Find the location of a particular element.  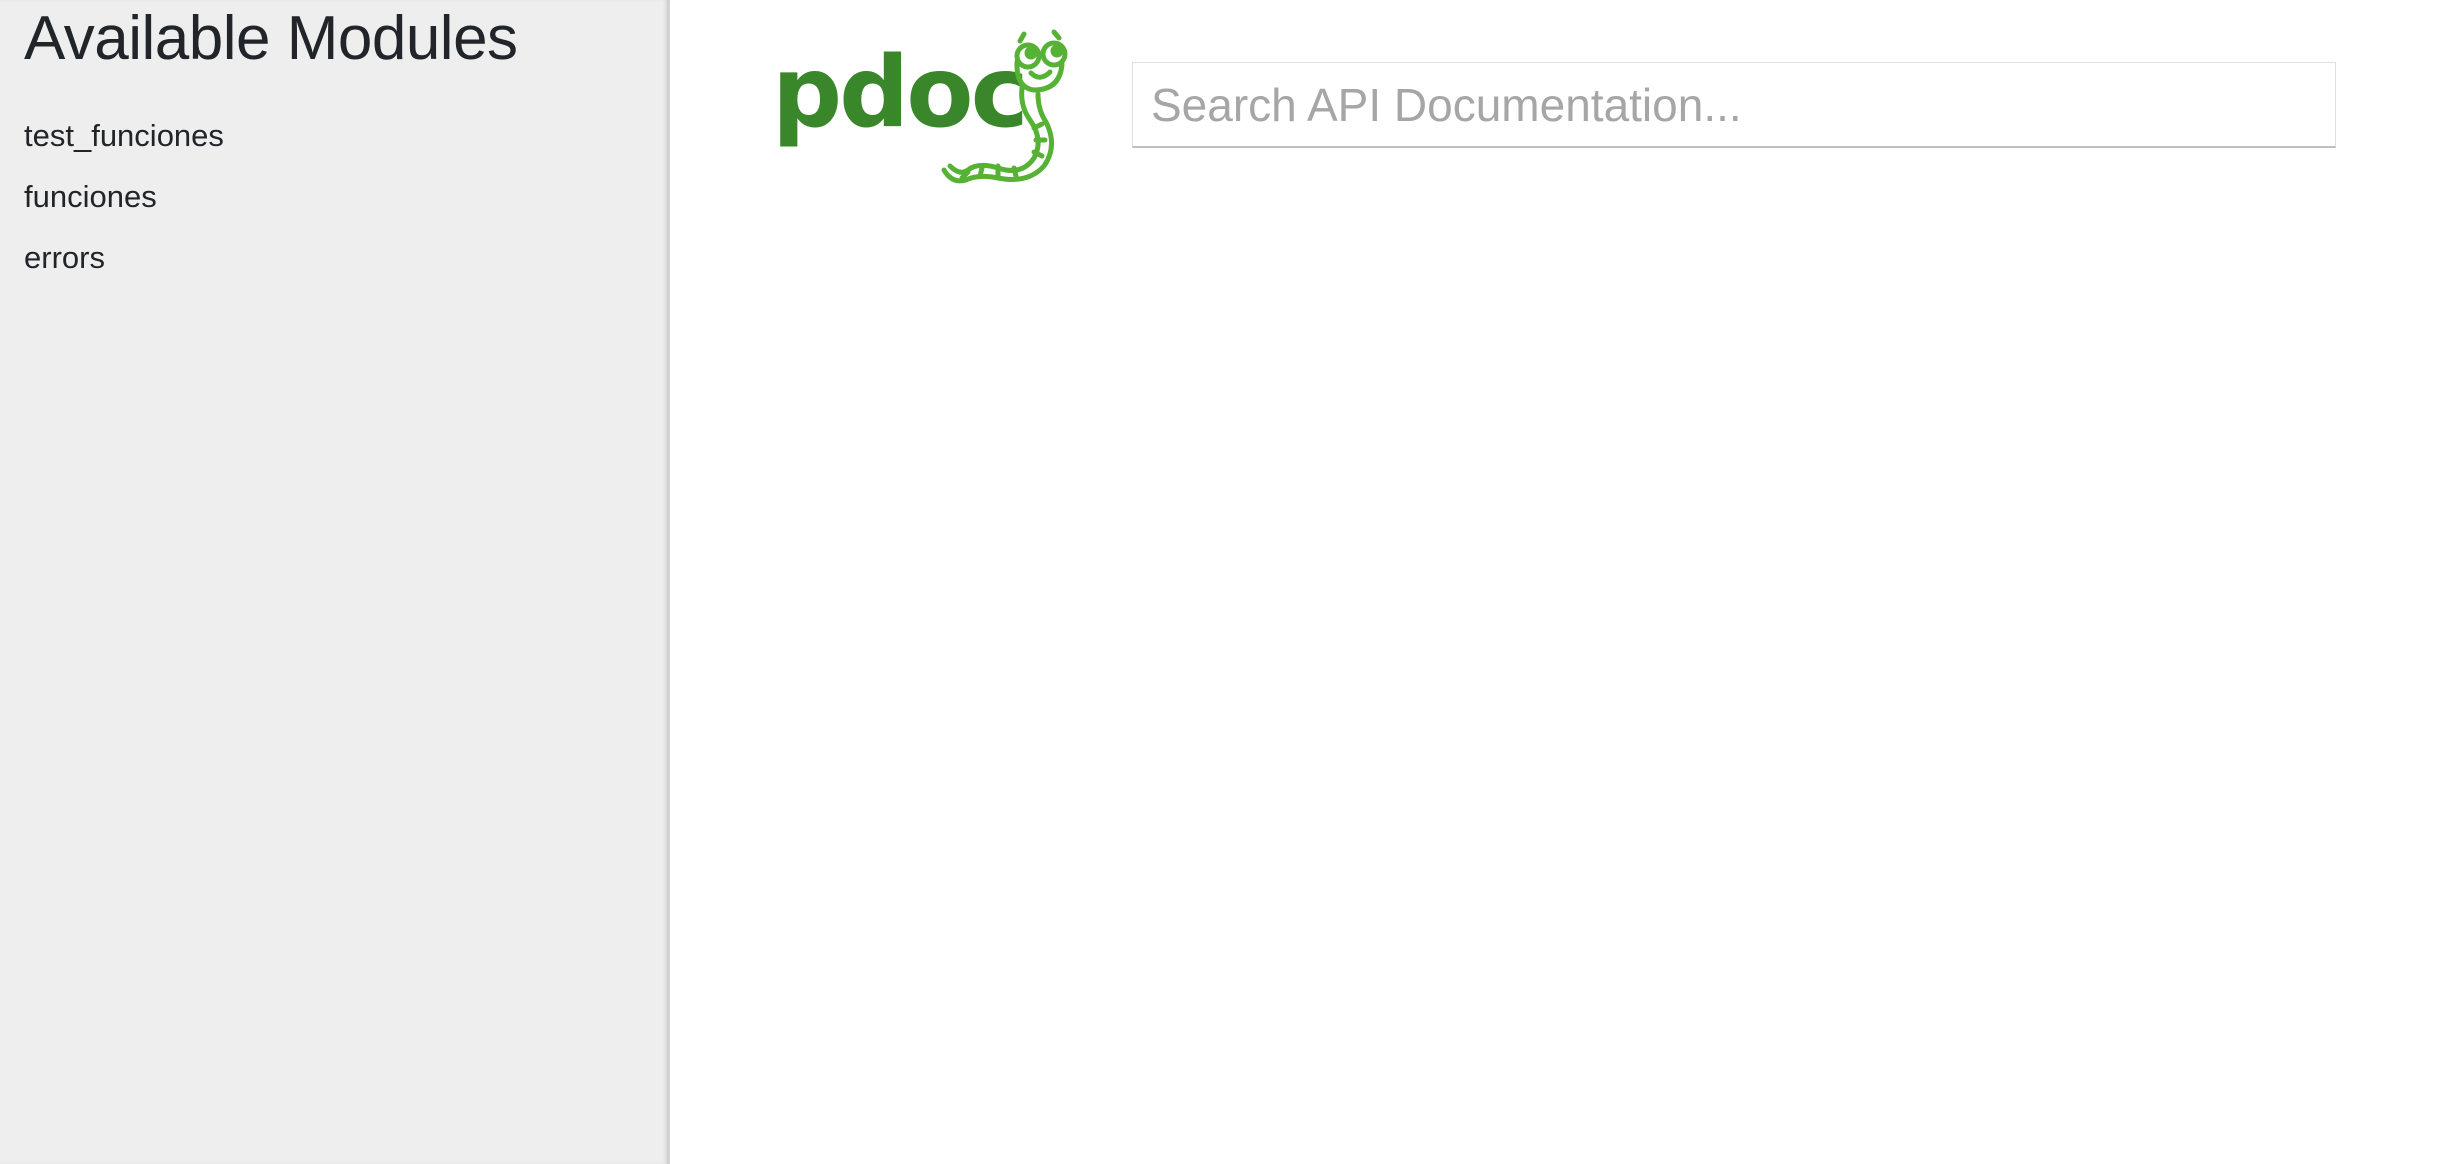

module-list-item: funciones is located at coordinates (124, 207).